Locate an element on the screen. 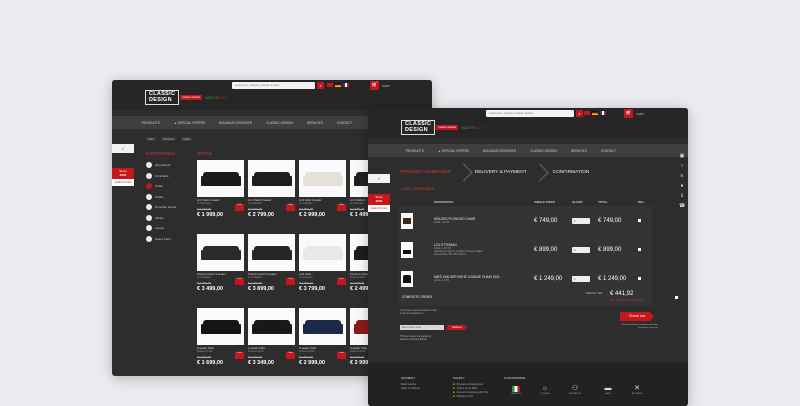  product-price: € 3 499,00 is located at coordinates (210, 289).